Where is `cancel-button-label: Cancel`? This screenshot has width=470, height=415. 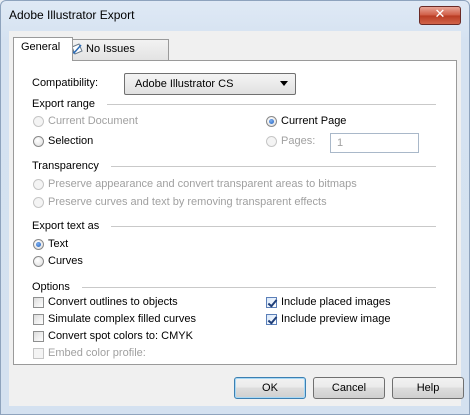
cancel-button-label: Cancel is located at coordinates (349, 388).